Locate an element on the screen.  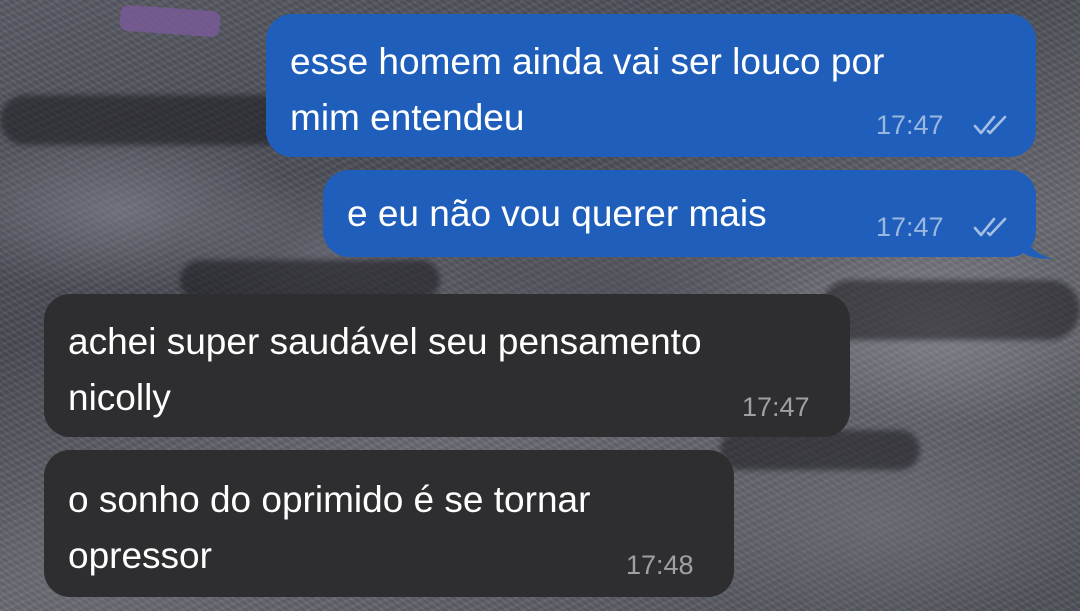
message-time: 17:48 is located at coordinates (660, 565).